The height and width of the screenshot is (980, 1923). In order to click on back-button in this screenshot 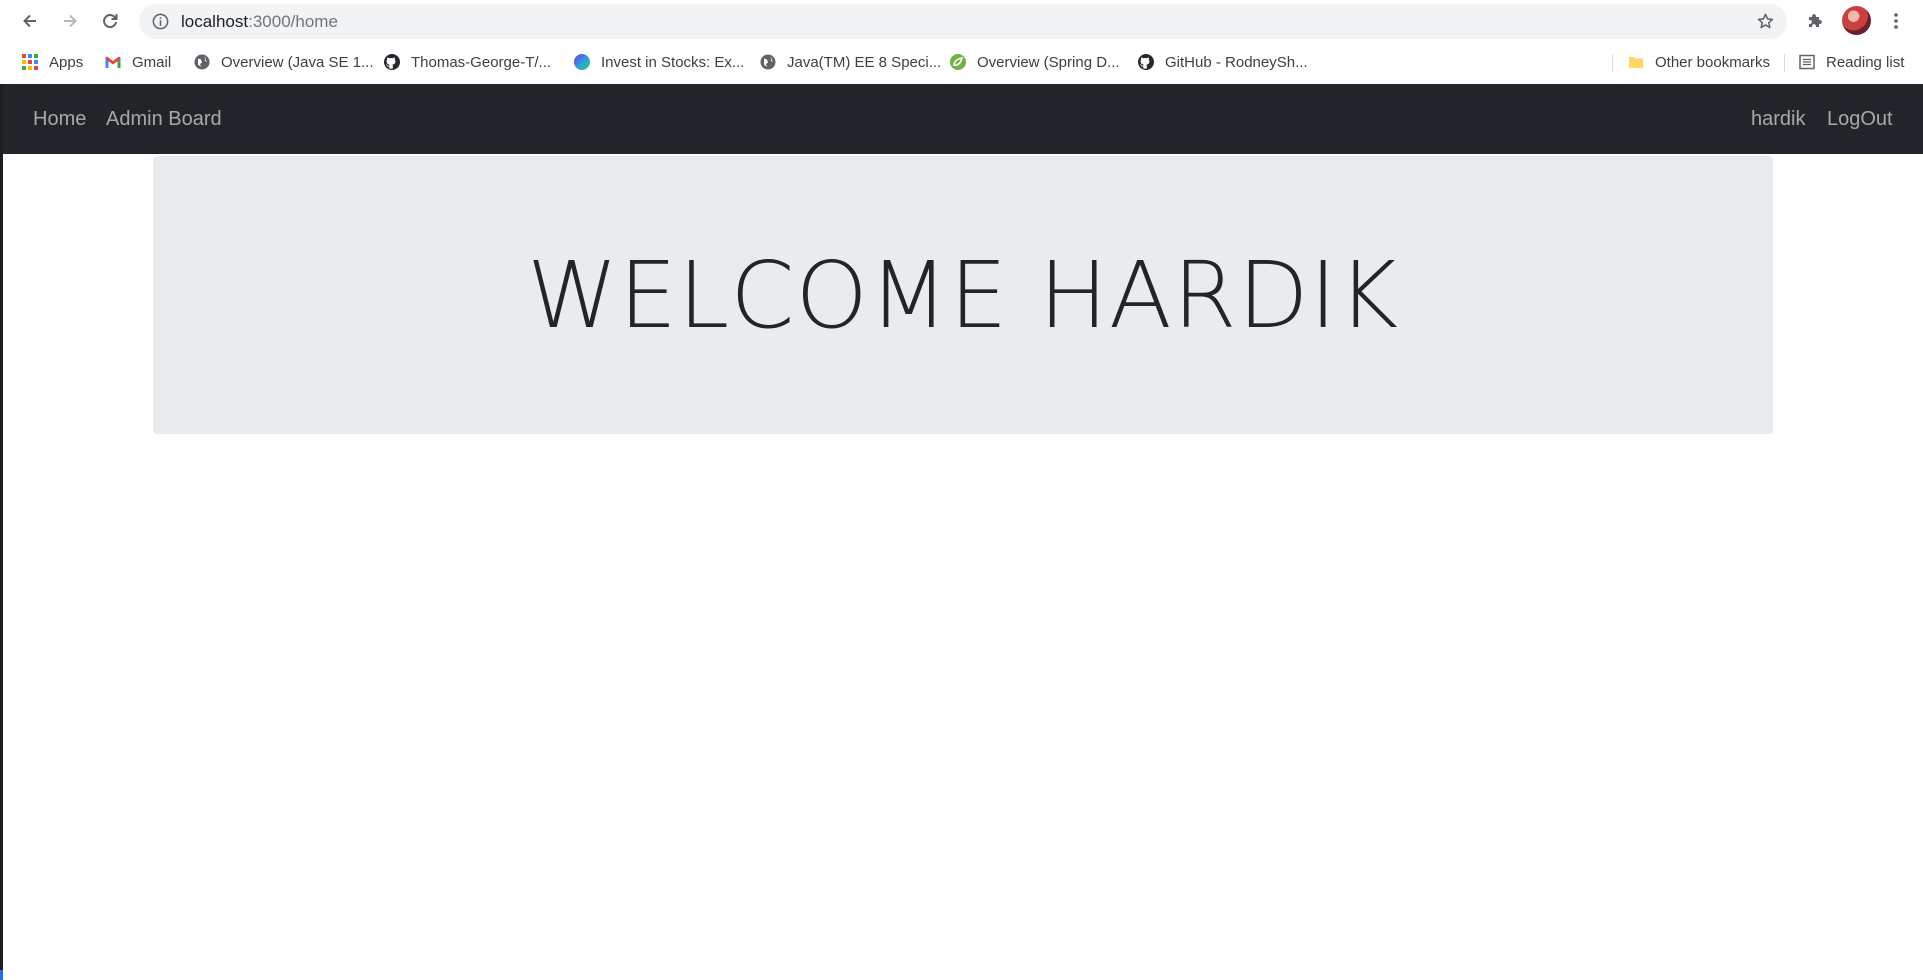, I will do `click(30, 21)`.